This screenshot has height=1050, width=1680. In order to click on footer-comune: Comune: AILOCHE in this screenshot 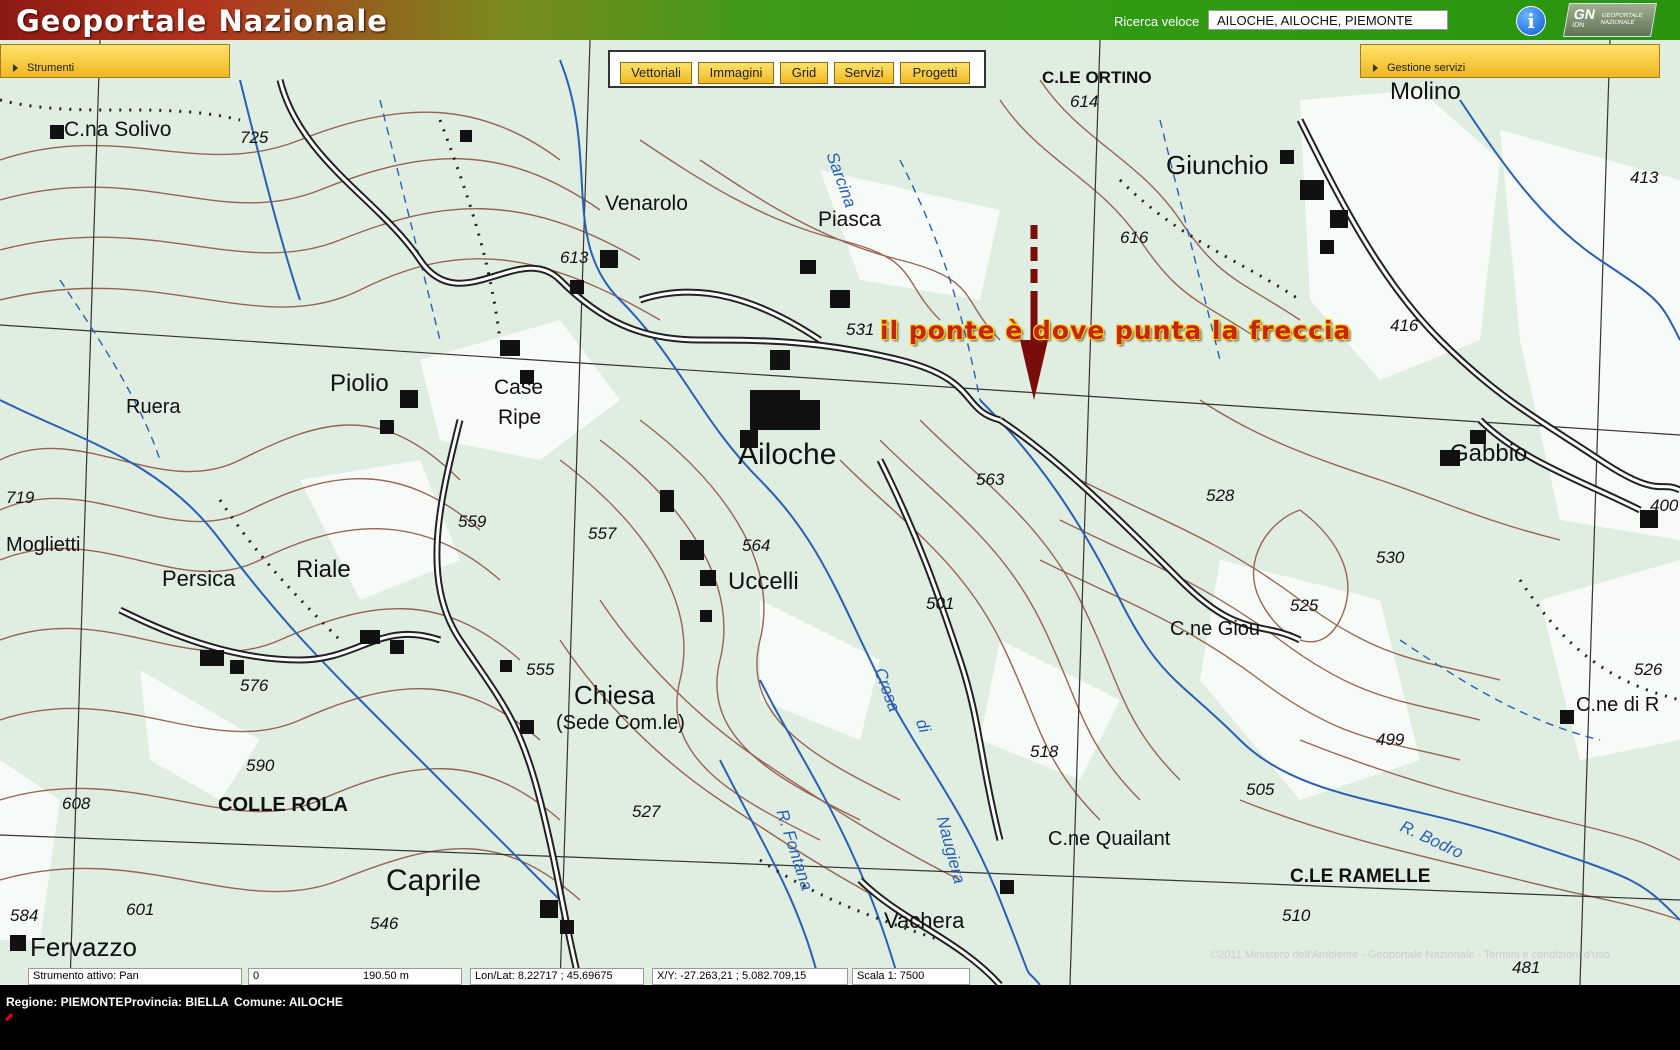, I will do `click(288, 1002)`.